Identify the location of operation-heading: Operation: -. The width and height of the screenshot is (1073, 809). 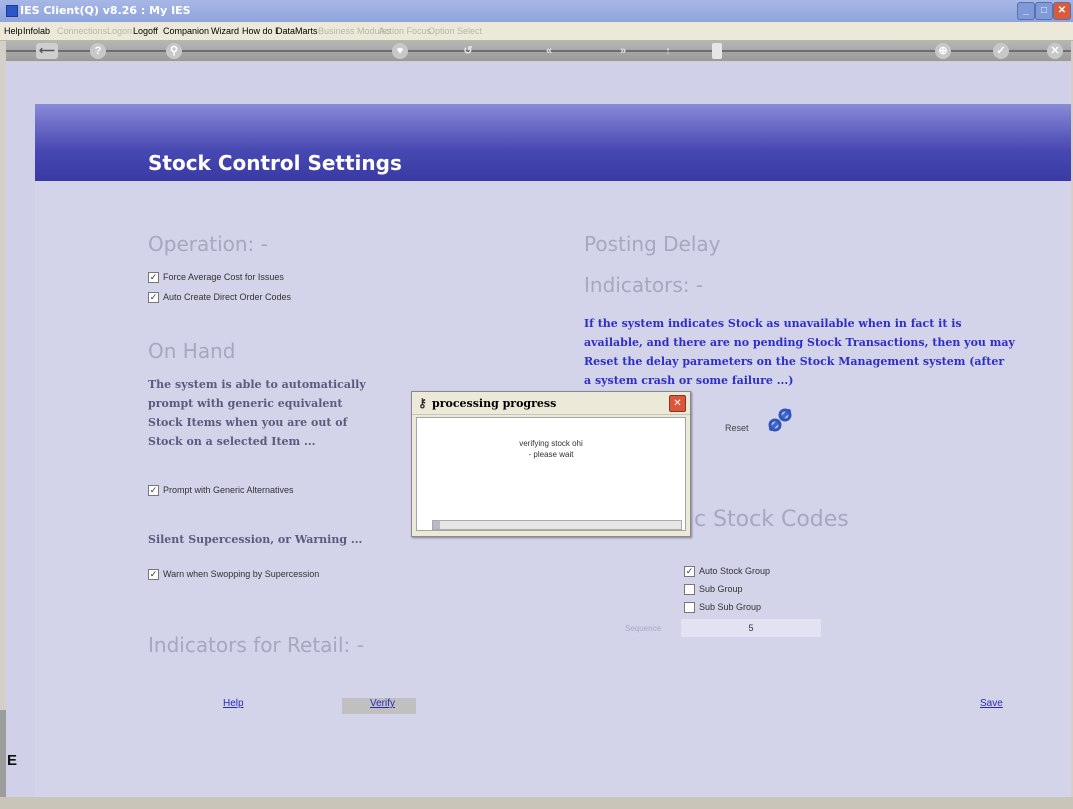
(208, 244).